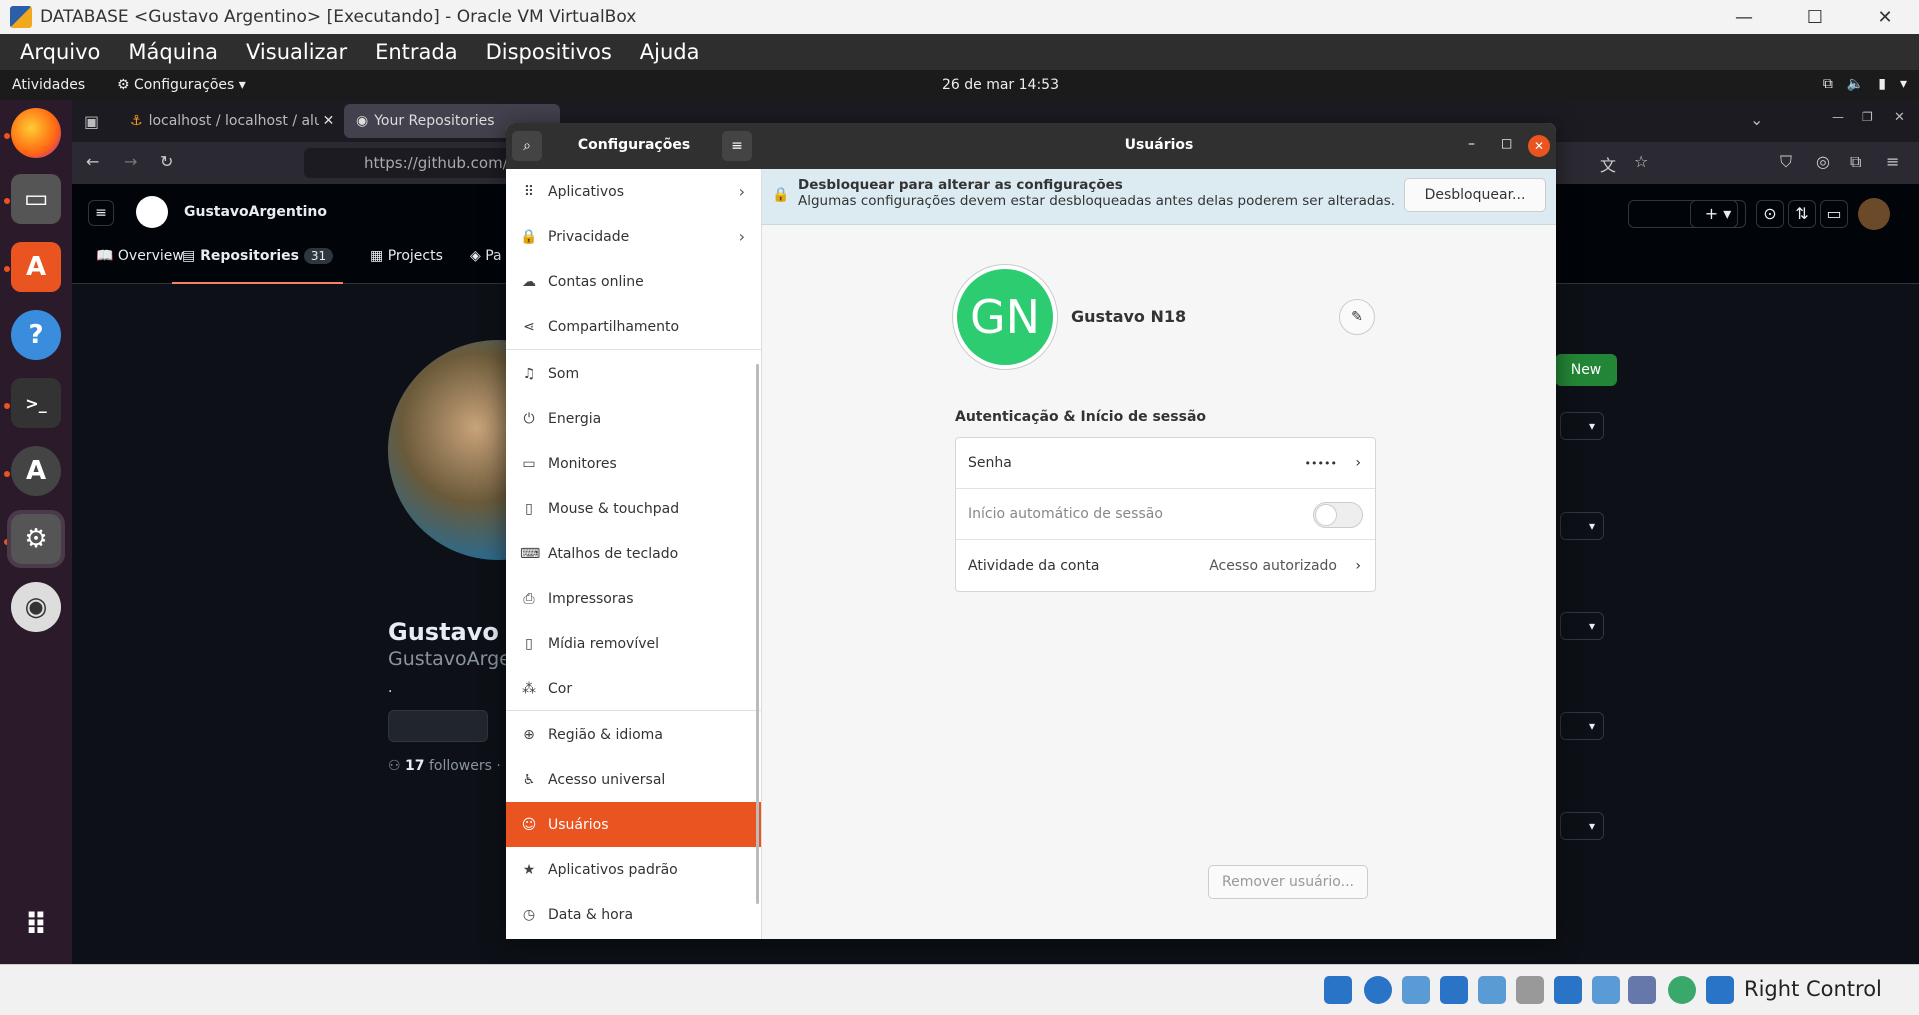 This screenshot has height=1015, width=1919. What do you see at coordinates (633, 191) in the screenshot?
I see `sidebar-item-apps-grid: ⠿ Aplicativos ›` at bounding box center [633, 191].